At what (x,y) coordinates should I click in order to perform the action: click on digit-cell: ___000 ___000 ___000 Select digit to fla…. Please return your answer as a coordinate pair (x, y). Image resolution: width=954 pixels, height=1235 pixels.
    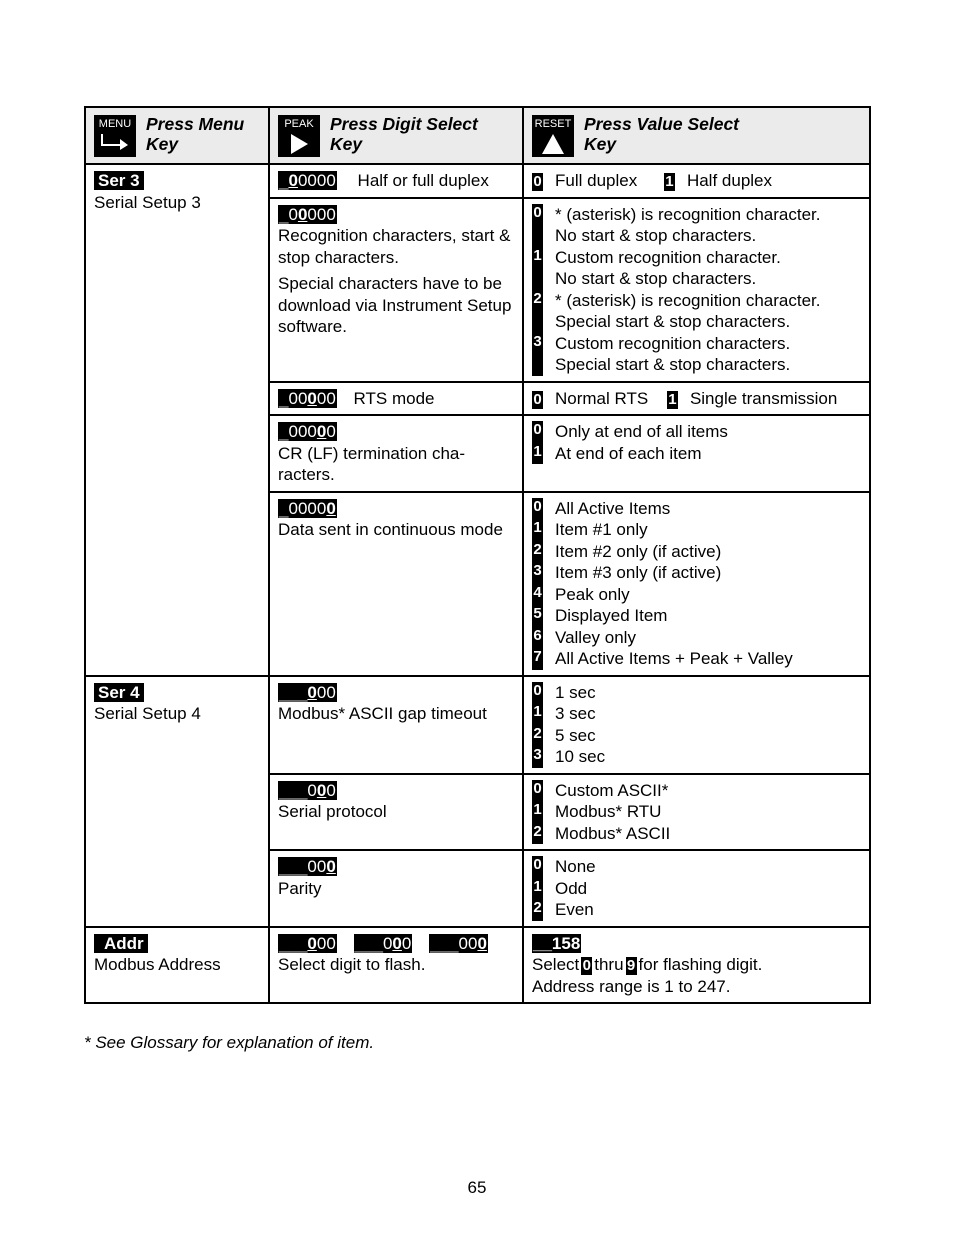
    Looking at the image, I should click on (396, 964).